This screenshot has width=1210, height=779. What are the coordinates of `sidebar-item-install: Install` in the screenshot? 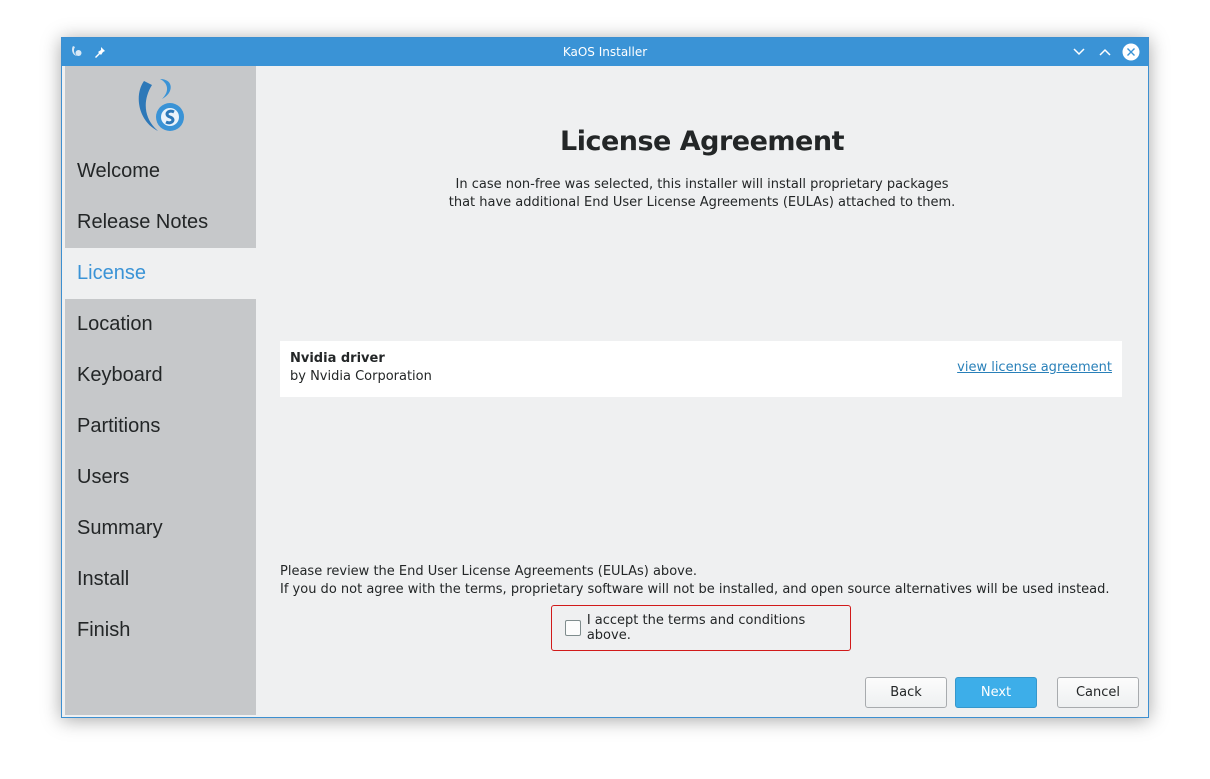 It's located at (160, 579).